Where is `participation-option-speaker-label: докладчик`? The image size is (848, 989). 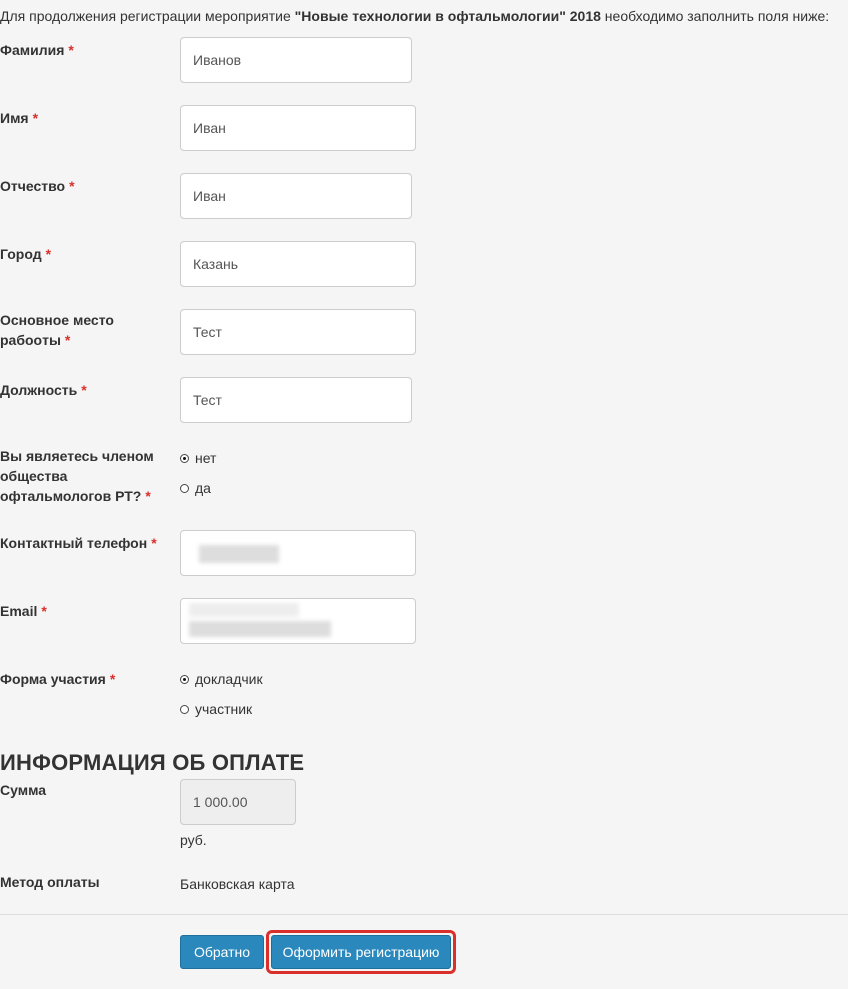 participation-option-speaker-label: докладчик is located at coordinates (229, 679).